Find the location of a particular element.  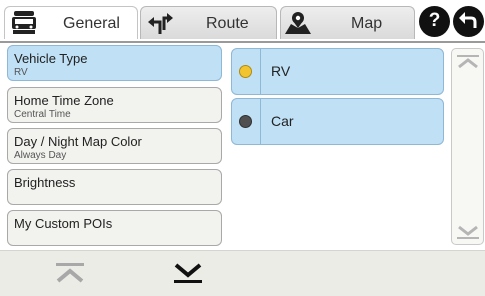

setting-my-custom-pois: My Custom POIs is located at coordinates (114, 228).